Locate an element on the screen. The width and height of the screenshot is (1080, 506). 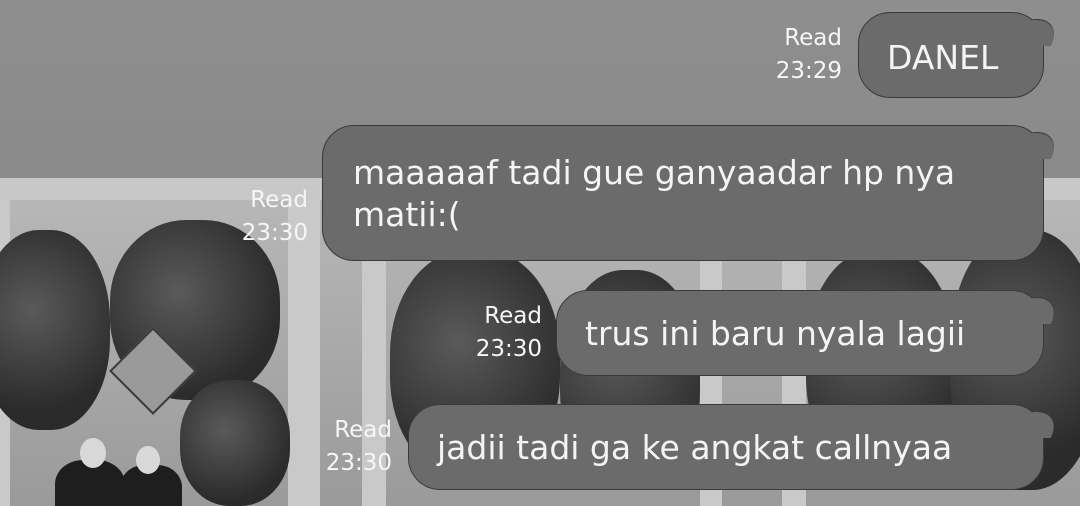
message-text: trus ini baru nyala lagii is located at coordinates (775, 333).